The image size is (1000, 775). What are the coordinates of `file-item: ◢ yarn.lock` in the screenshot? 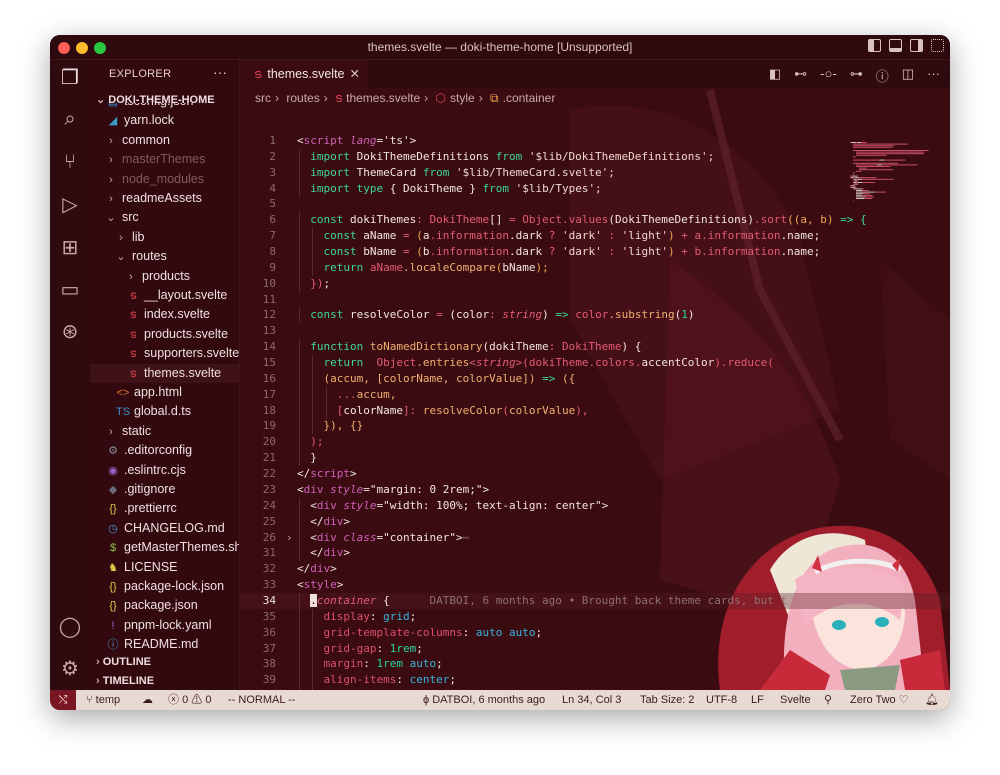 It's located at (164, 120).